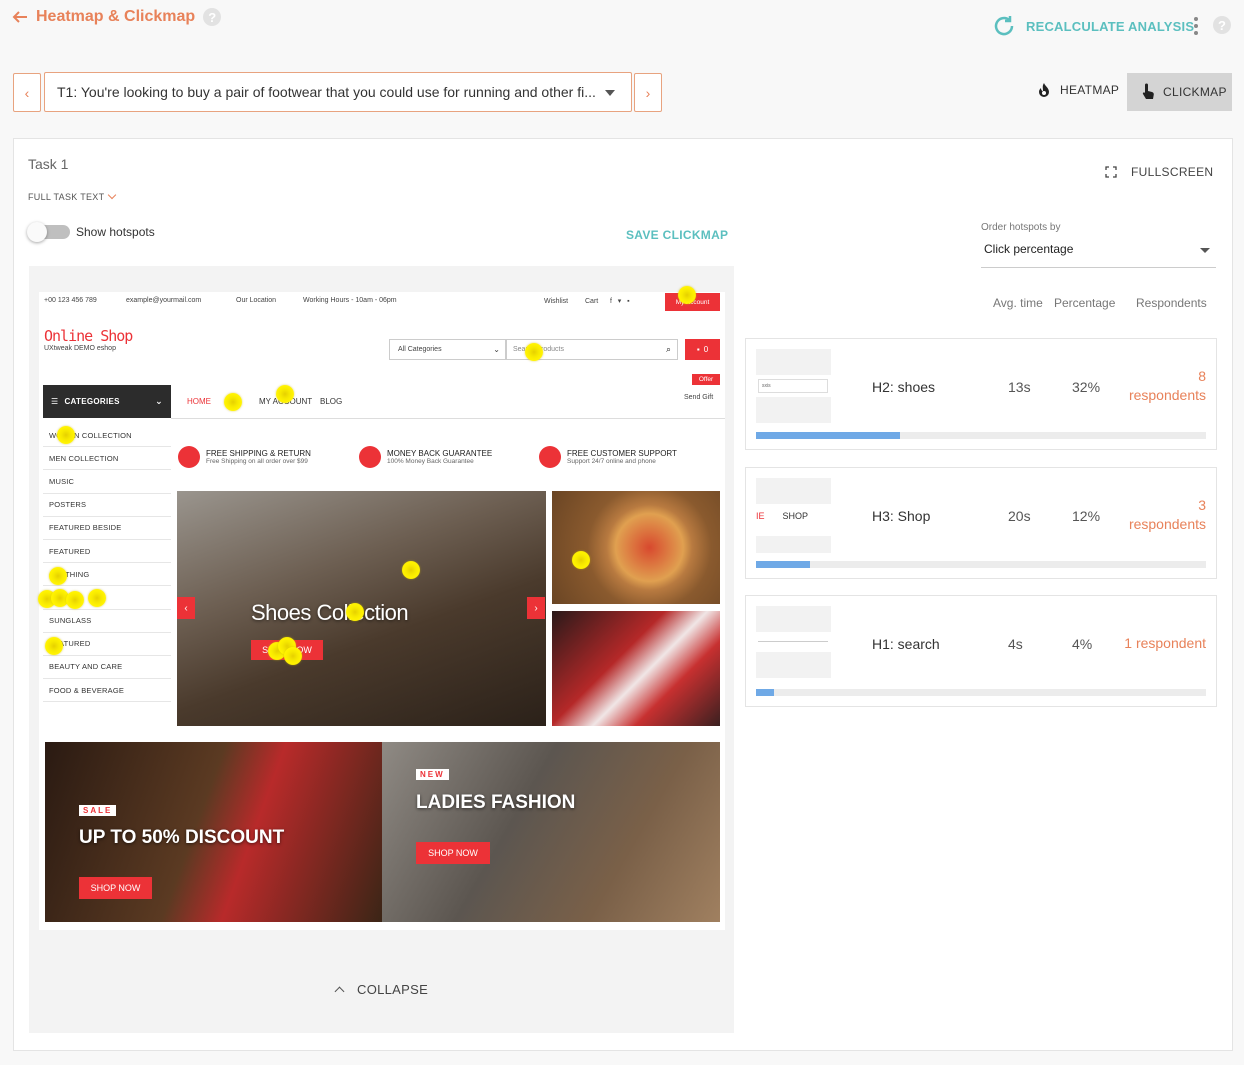 This screenshot has height=1065, width=1244. What do you see at coordinates (1196, 26) in the screenshot?
I see `more-menu-icon` at bounding box center [1196, 26].